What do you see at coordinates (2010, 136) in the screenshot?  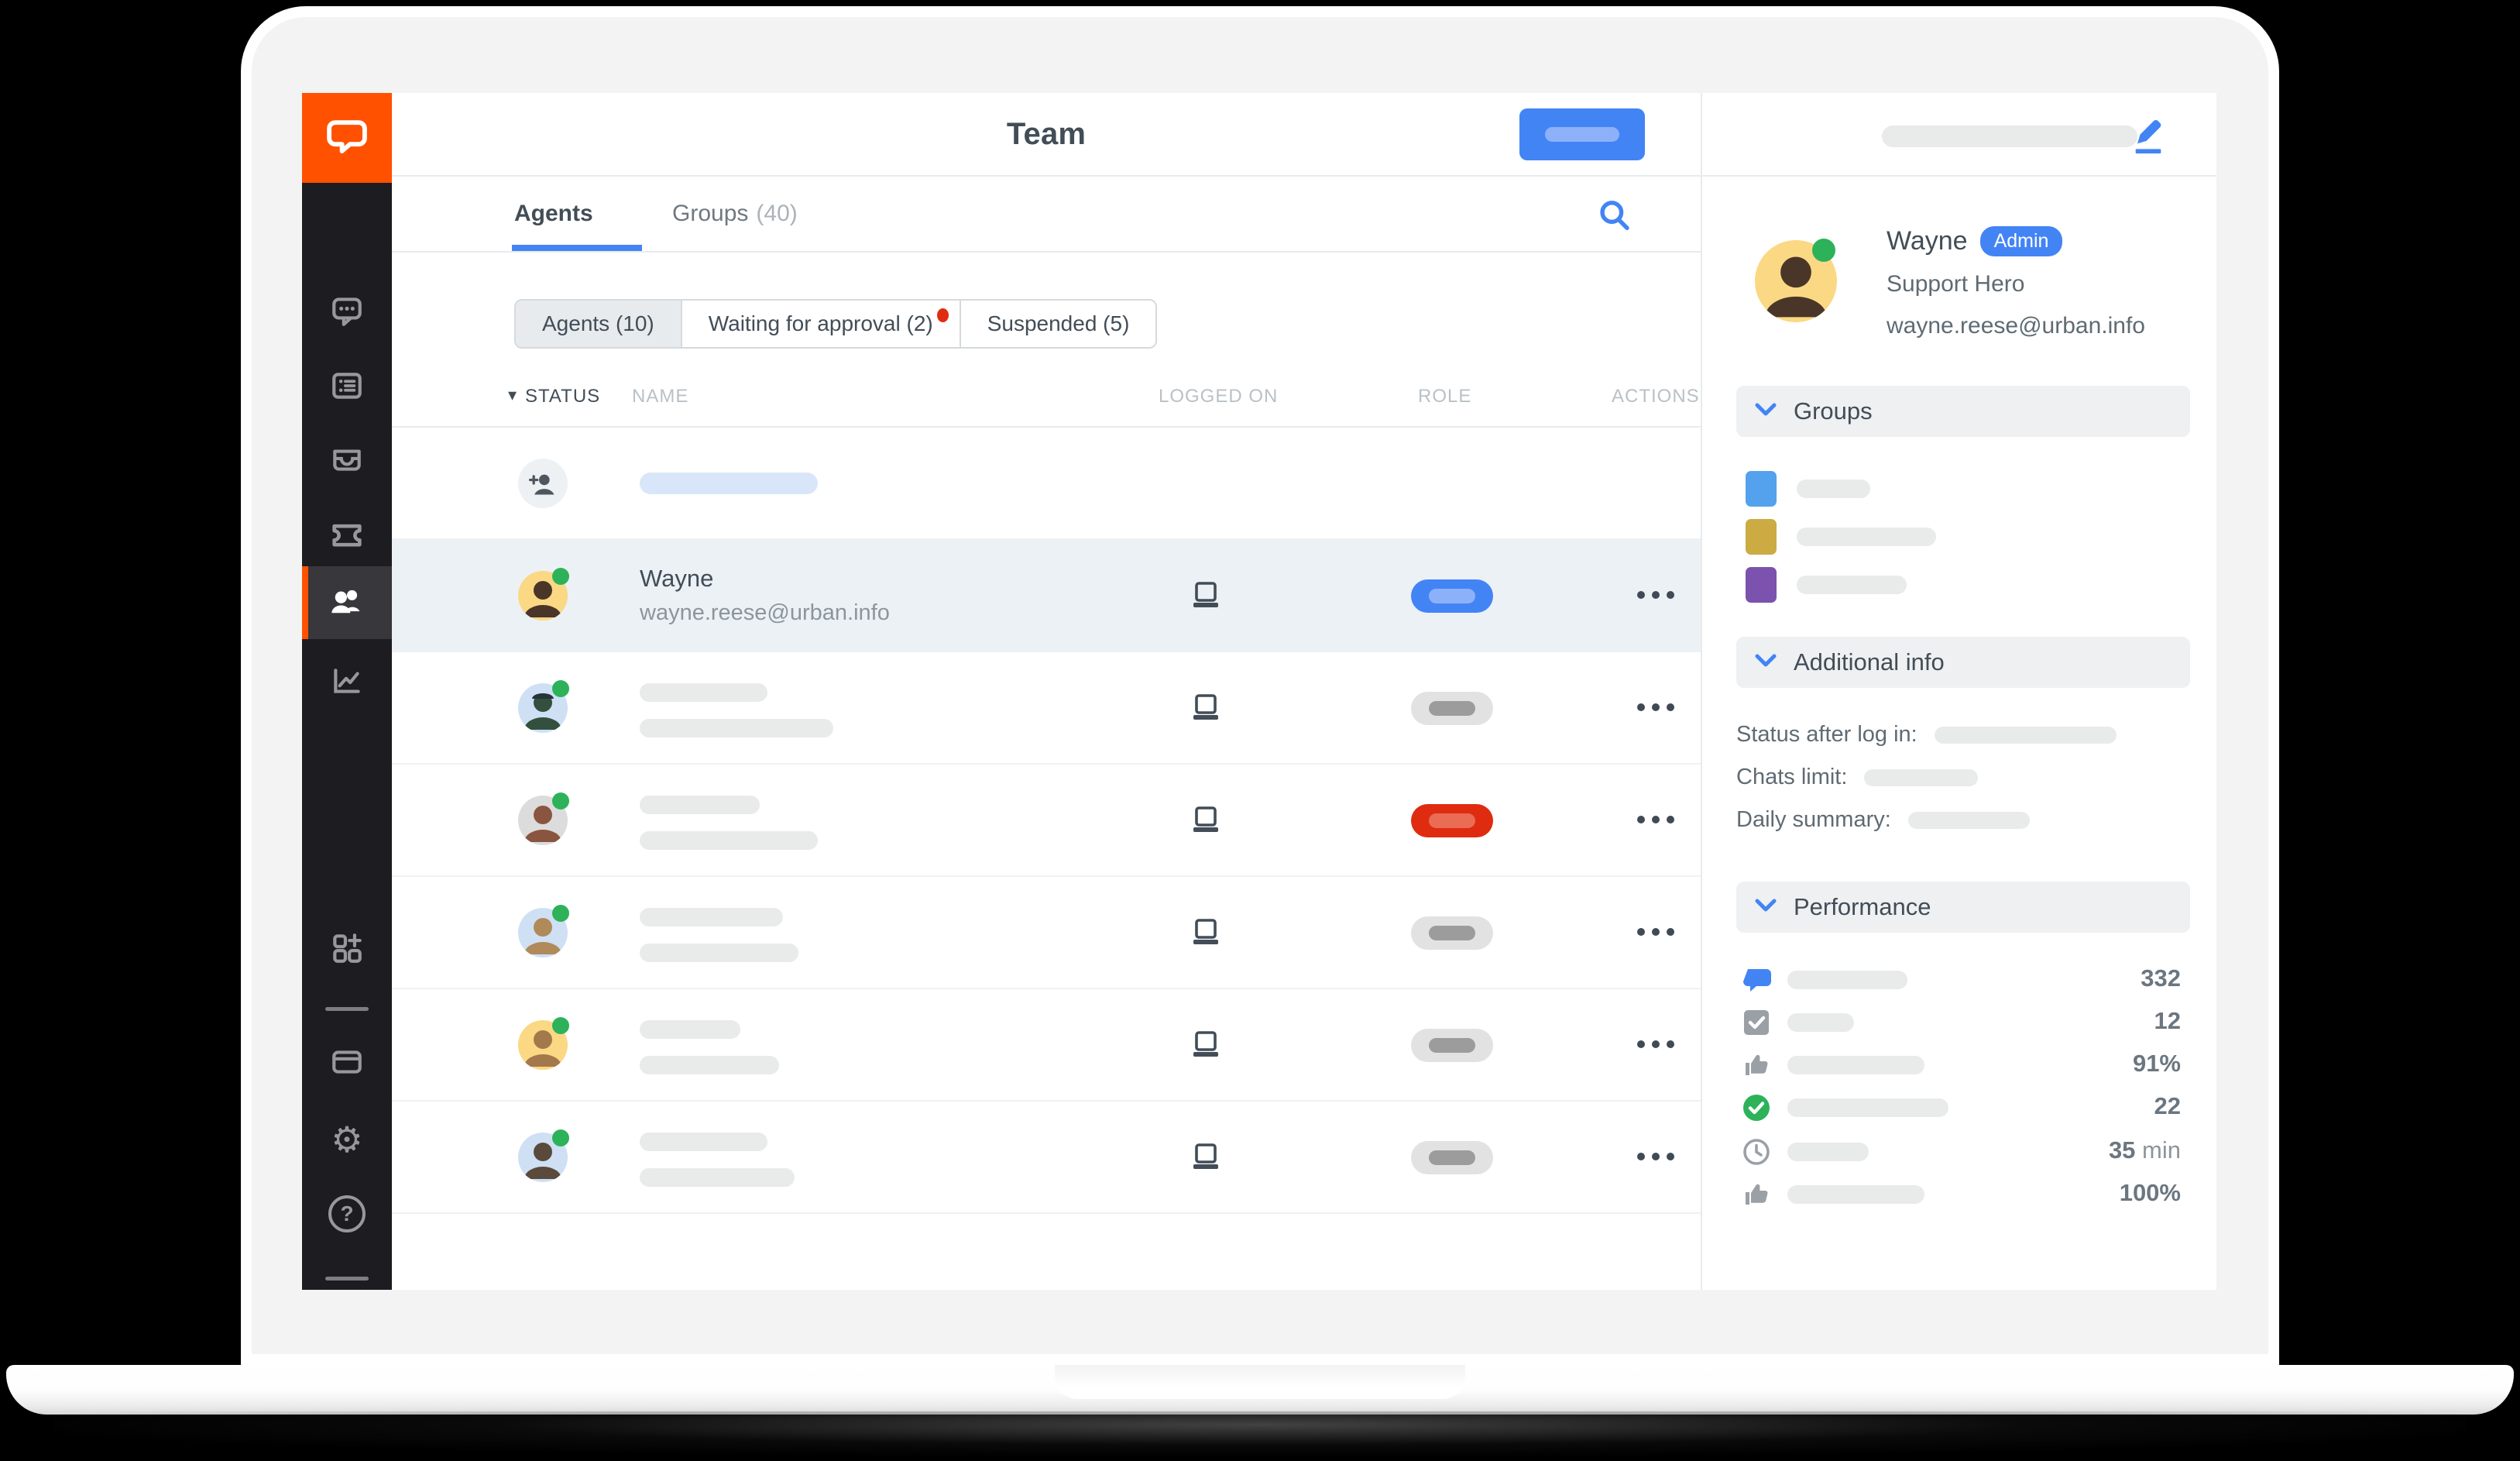 I see `panel-title-placeholder` at bounding box center [2010, 136].